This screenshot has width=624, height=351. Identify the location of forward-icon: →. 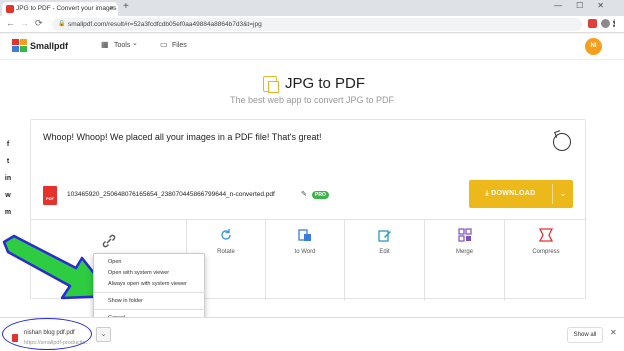
(24, 23).